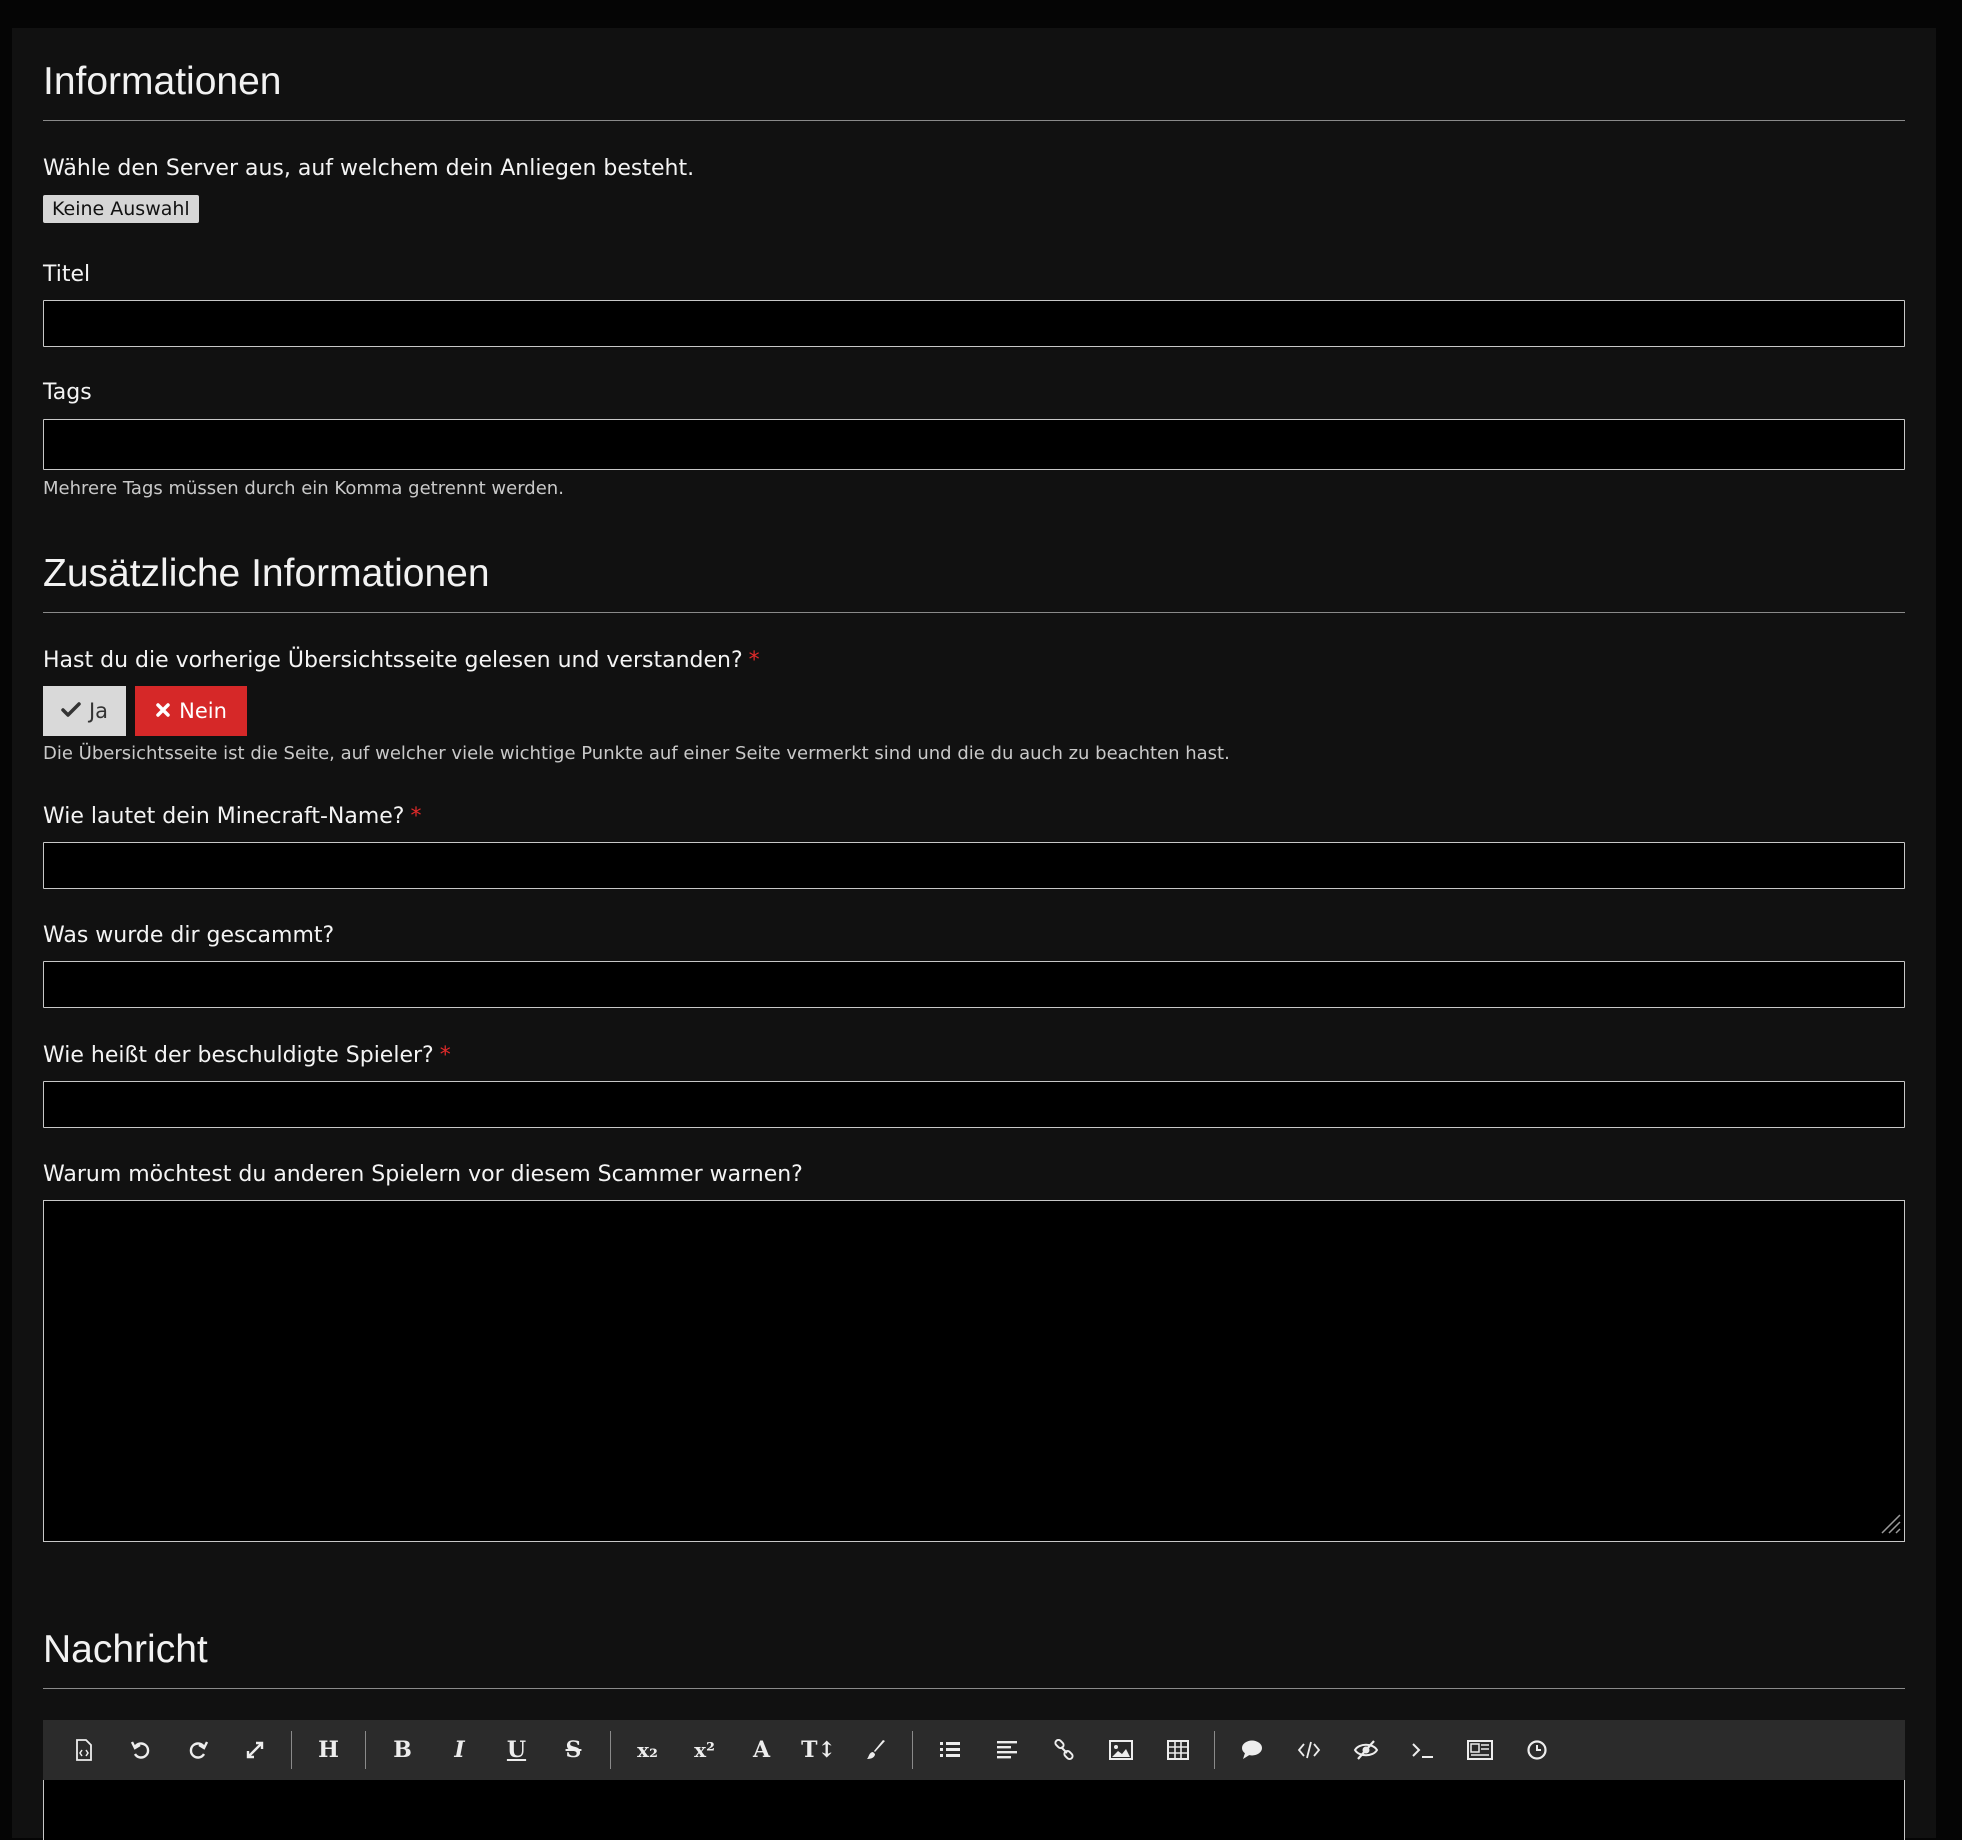 Image resolution: width=1962 pixels, height=1840 pixels. What do you see at coordinates (189, 935) in the screenshot?
I see `question-scammed-label: Was wurde dir gescammt?` at bounding box center [189, 935].